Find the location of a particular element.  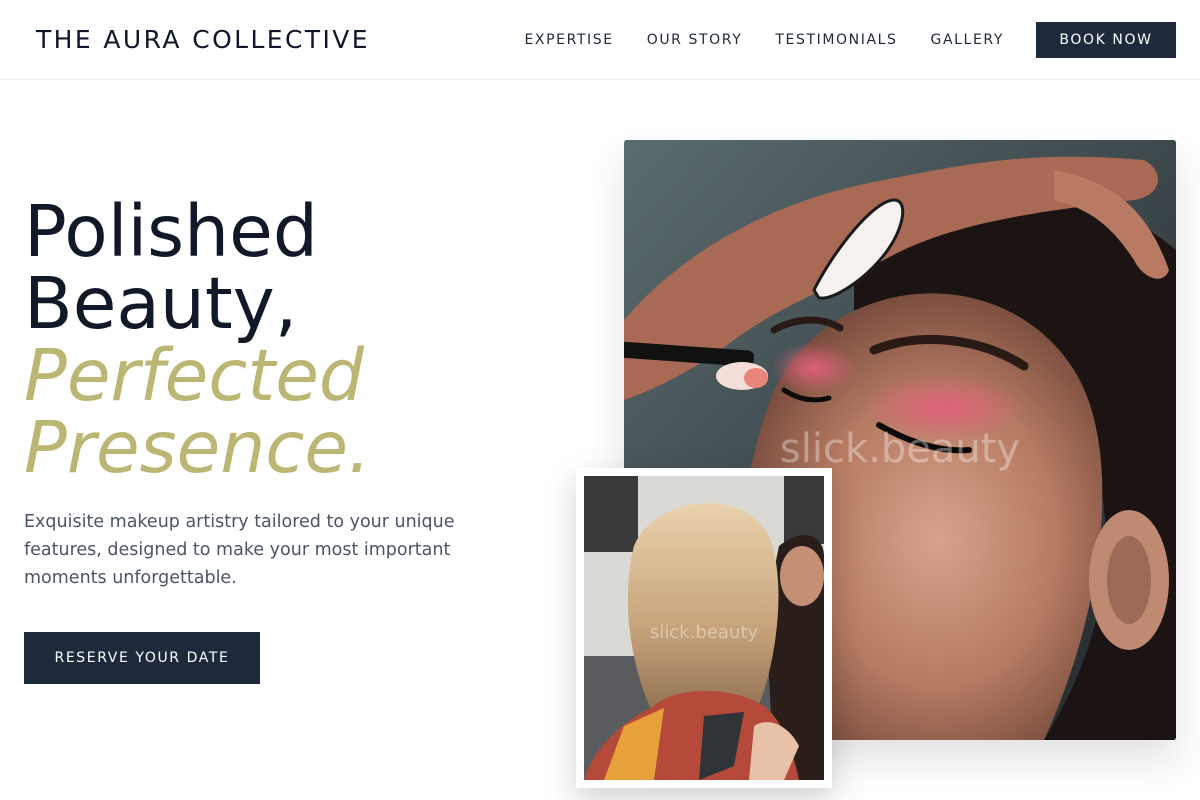

nav-link-our-story: OUR STORY is located at coordinates (695, 40).